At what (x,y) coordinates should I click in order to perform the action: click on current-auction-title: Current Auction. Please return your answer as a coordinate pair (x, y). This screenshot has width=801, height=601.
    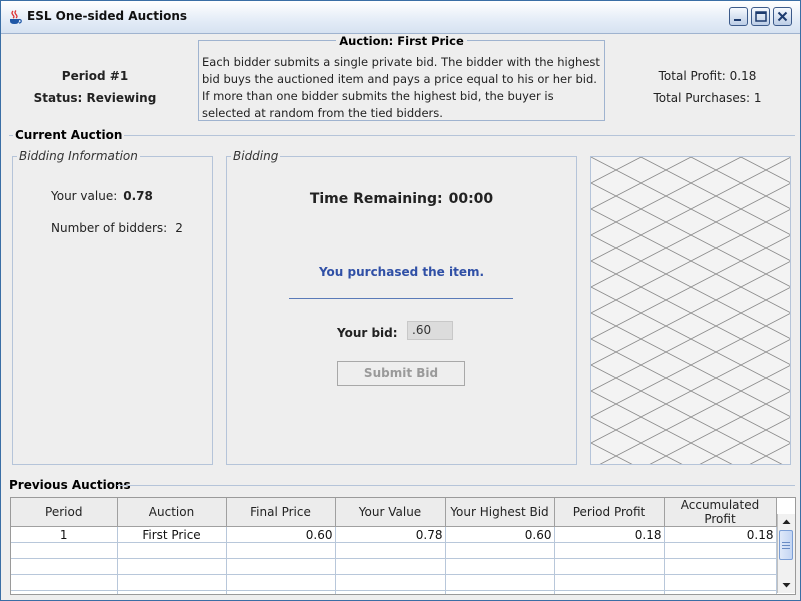
    Looking at the image, I should click on (69, 135).